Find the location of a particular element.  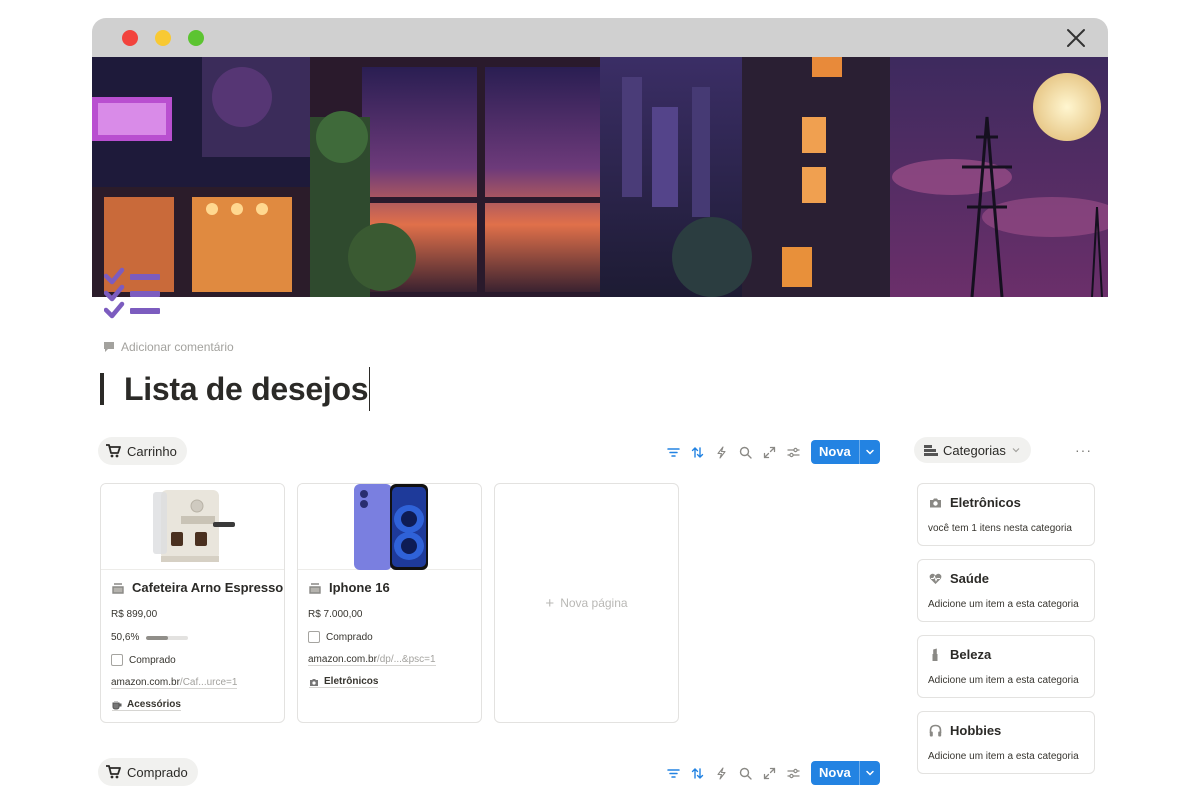

add-comment-button: Adicionar comentário is located at coordinates (168, 347).